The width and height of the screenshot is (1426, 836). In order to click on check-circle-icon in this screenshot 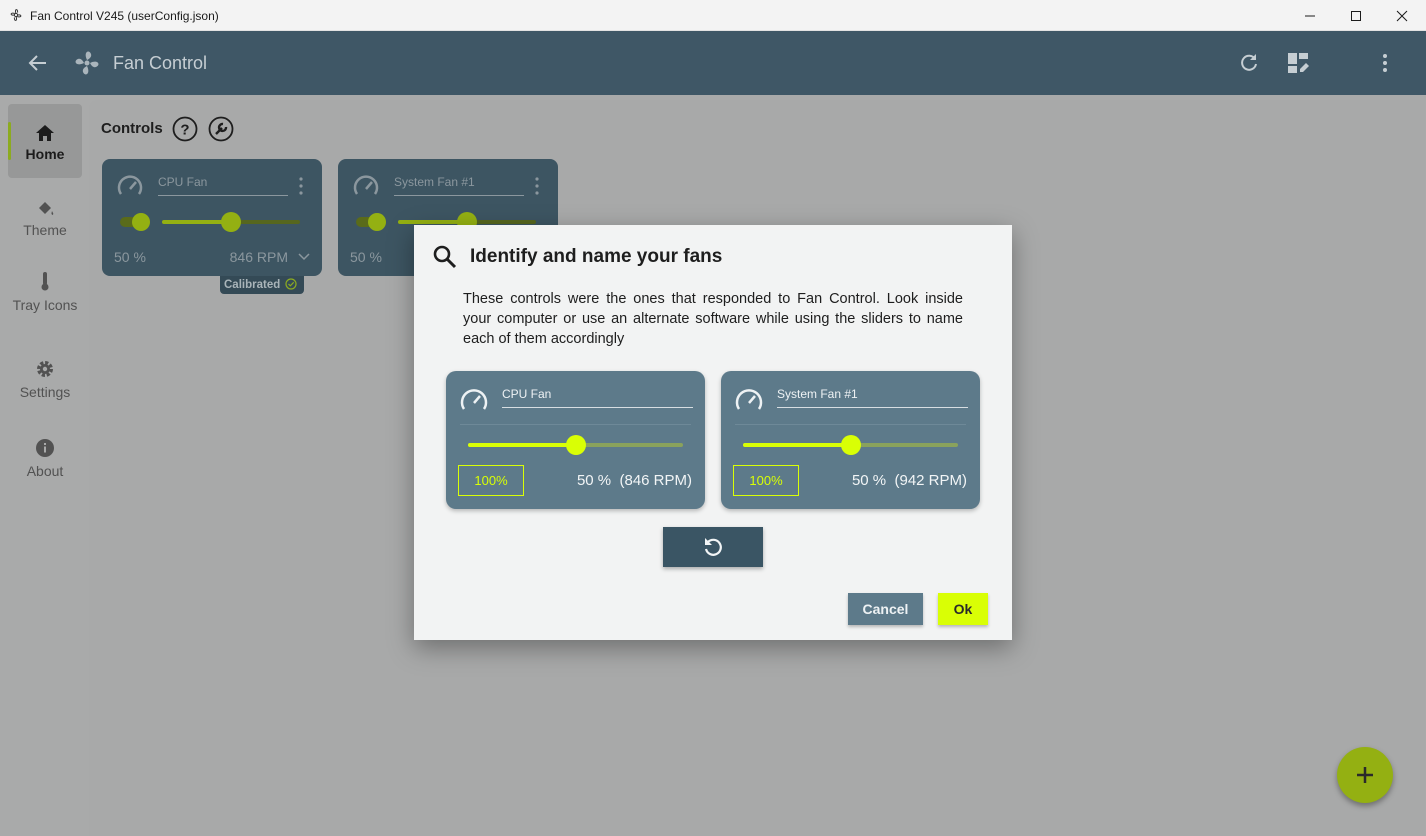, I will do `click(291, 284)`.